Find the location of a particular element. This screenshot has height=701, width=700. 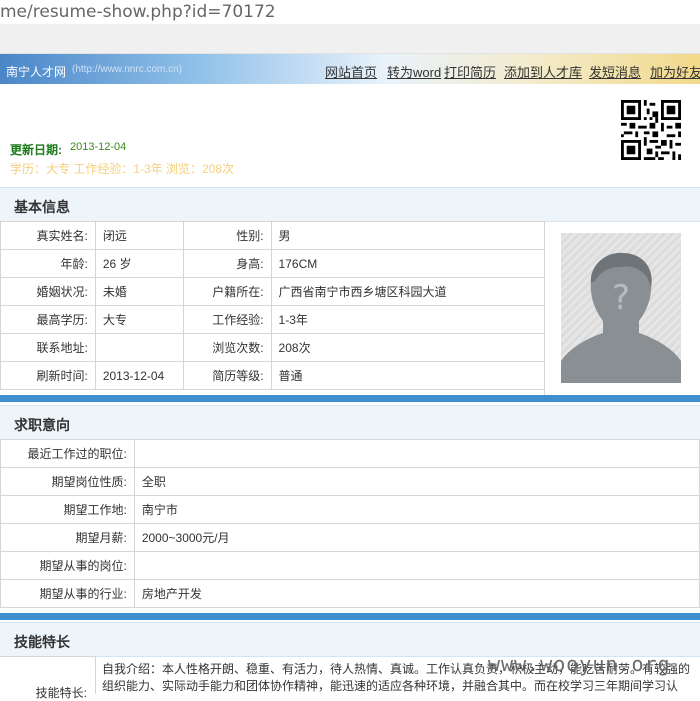

height-value: 176CM is located at coordinates (408, 263).